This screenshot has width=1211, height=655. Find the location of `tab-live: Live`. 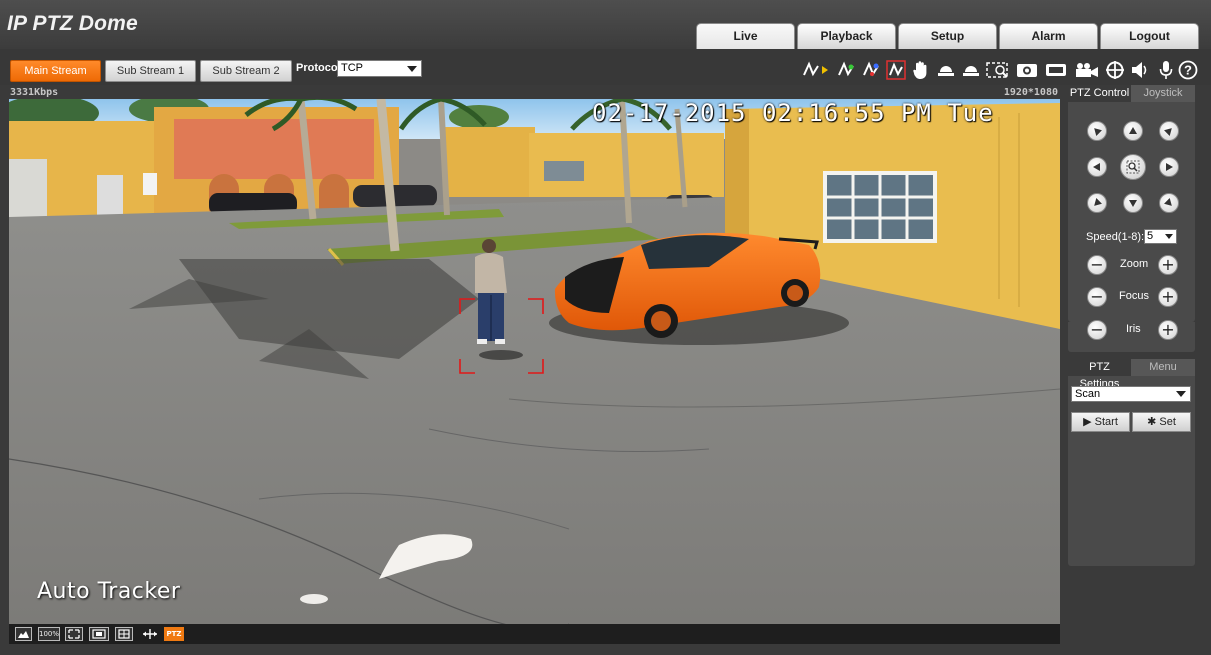

tab-live: Live is located at coordinates (745, 36).